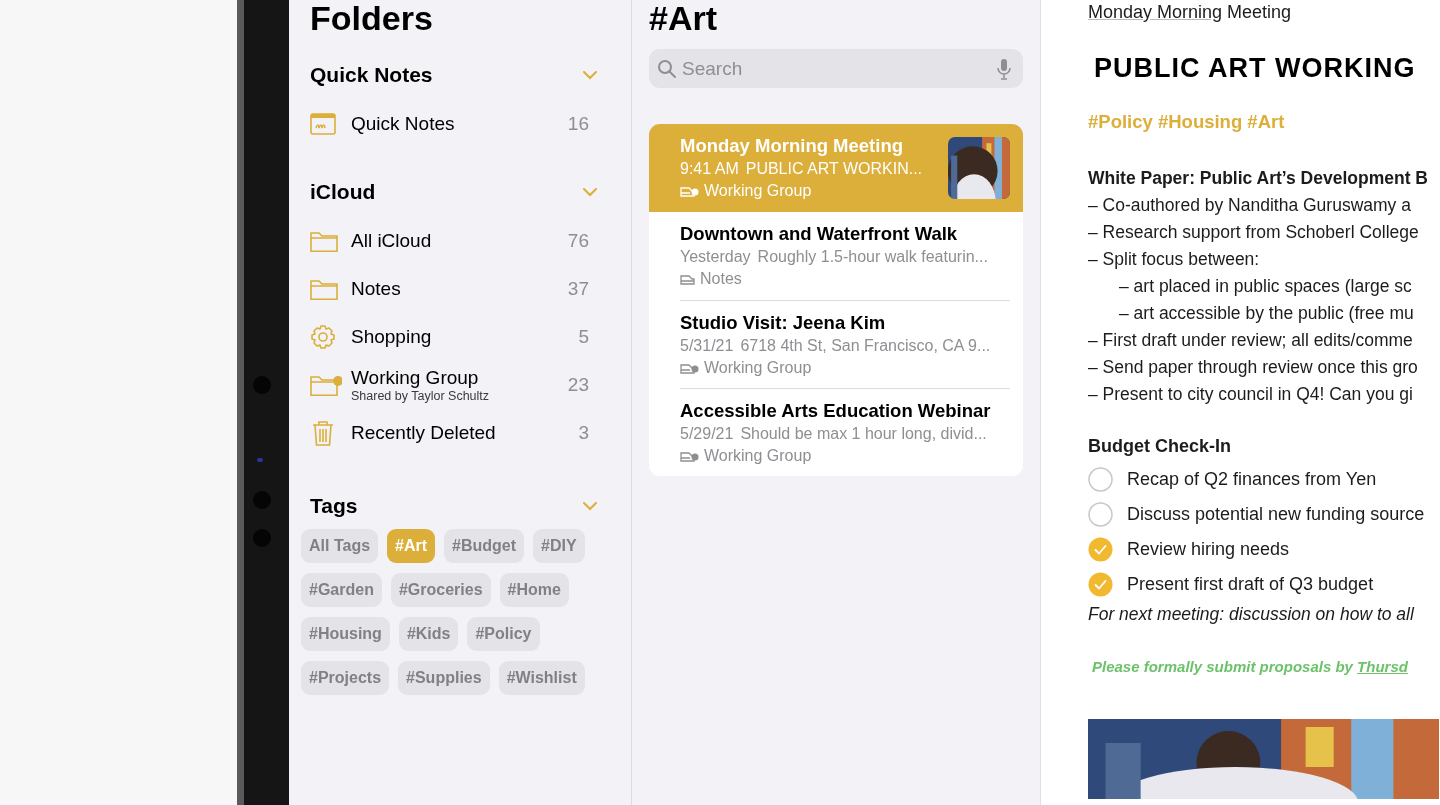 Image resolution: width=1440 pixels, height=805 pixels. I want to click on folder-item: Notes 37, so click(453, 289).